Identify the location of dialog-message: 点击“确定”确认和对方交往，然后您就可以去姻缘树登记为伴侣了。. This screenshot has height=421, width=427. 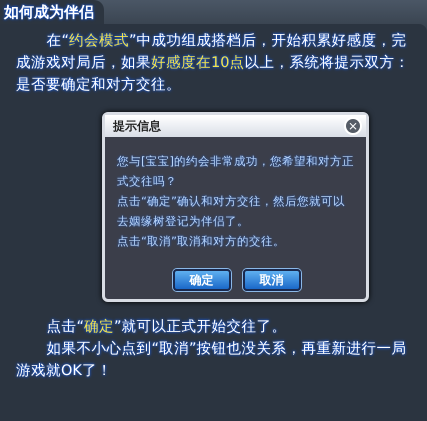
(231, 211).